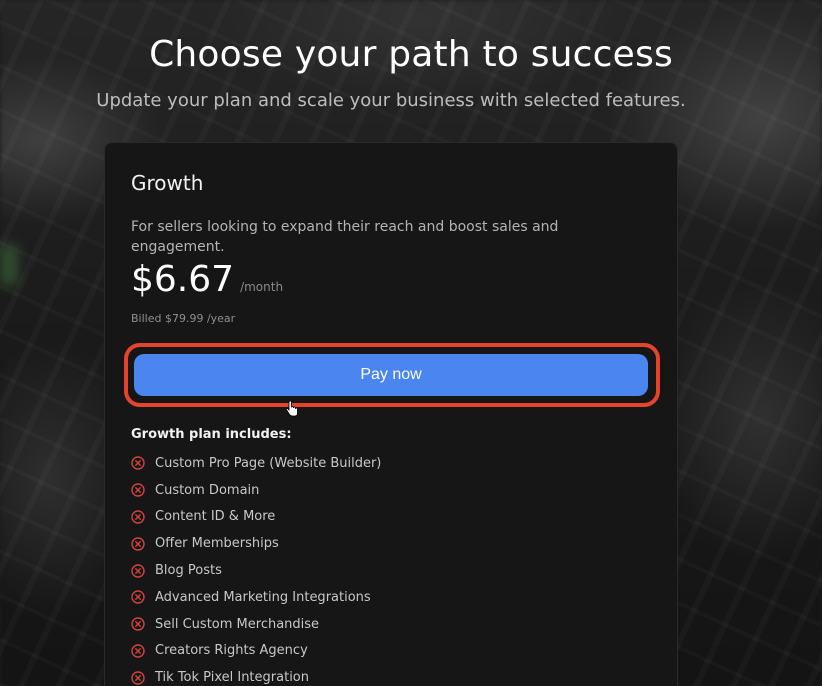 The height and width of the screenshot is (686, 822). What do you see at coordinates (9, 265) in the screenshot?
I see `background-accent` at bounding box center [9, 265].